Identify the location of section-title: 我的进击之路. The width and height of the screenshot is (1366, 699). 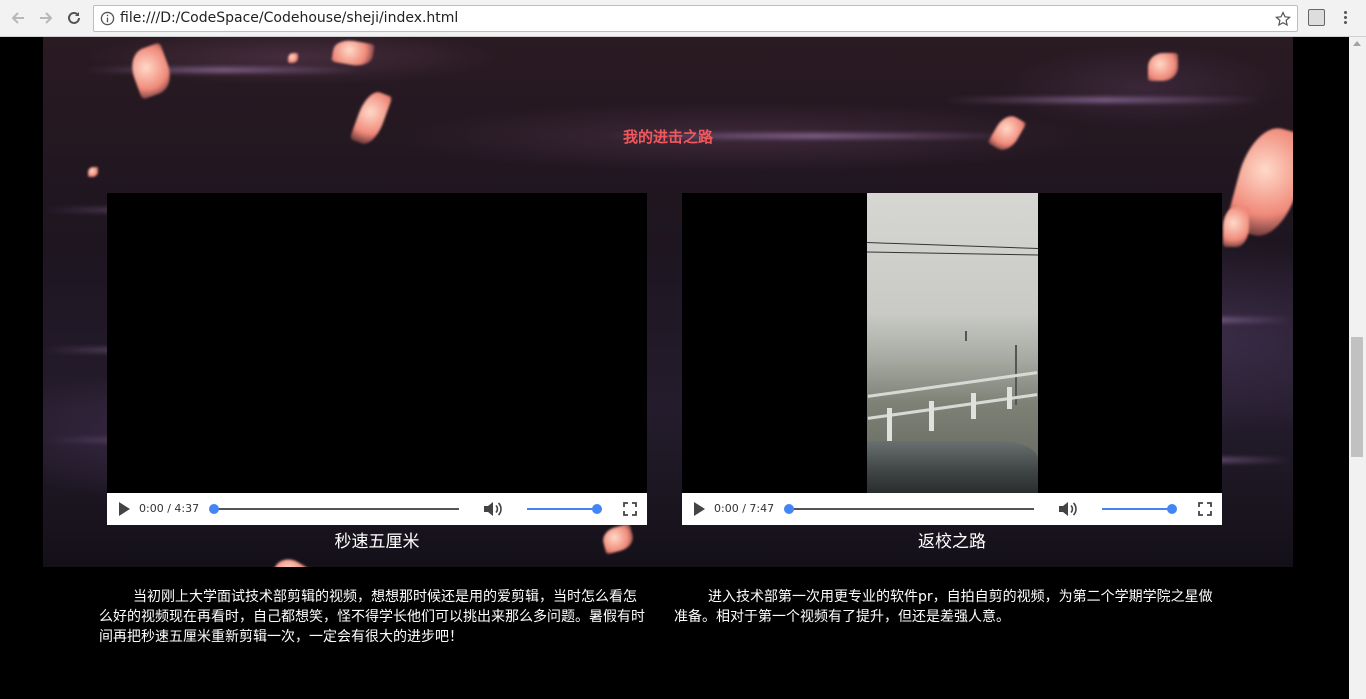
(667, 137).